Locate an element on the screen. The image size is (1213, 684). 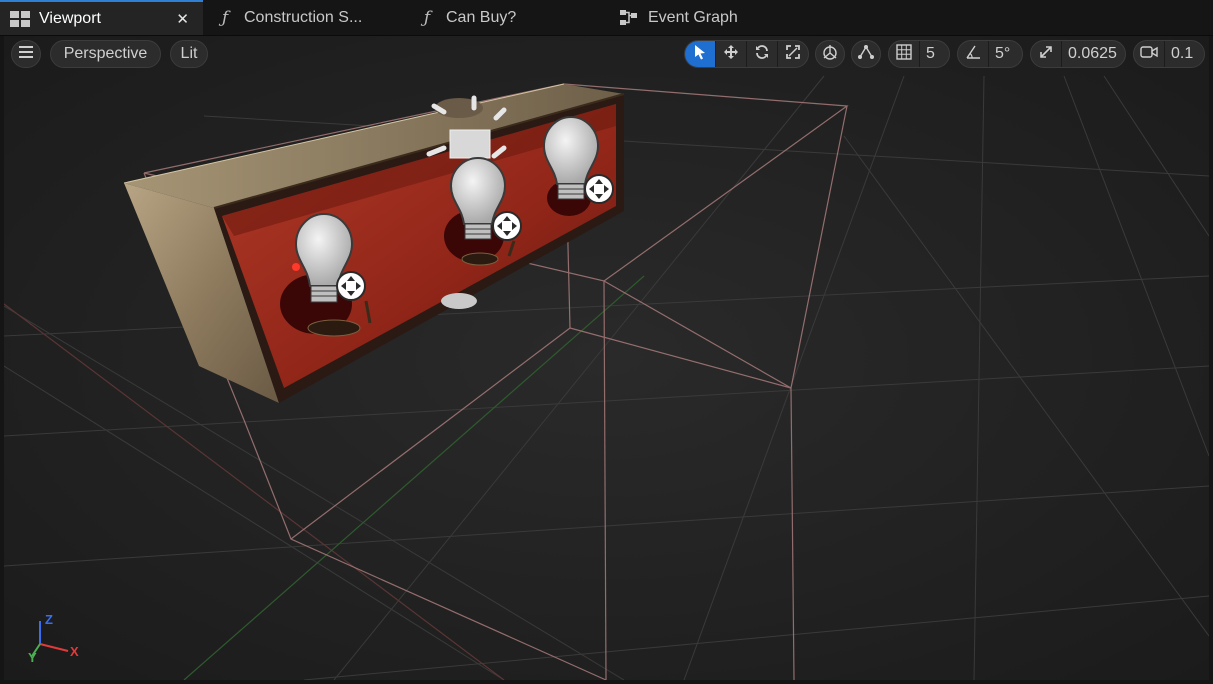
view-mode-button: Perspective is located at coordinates (105, 54).